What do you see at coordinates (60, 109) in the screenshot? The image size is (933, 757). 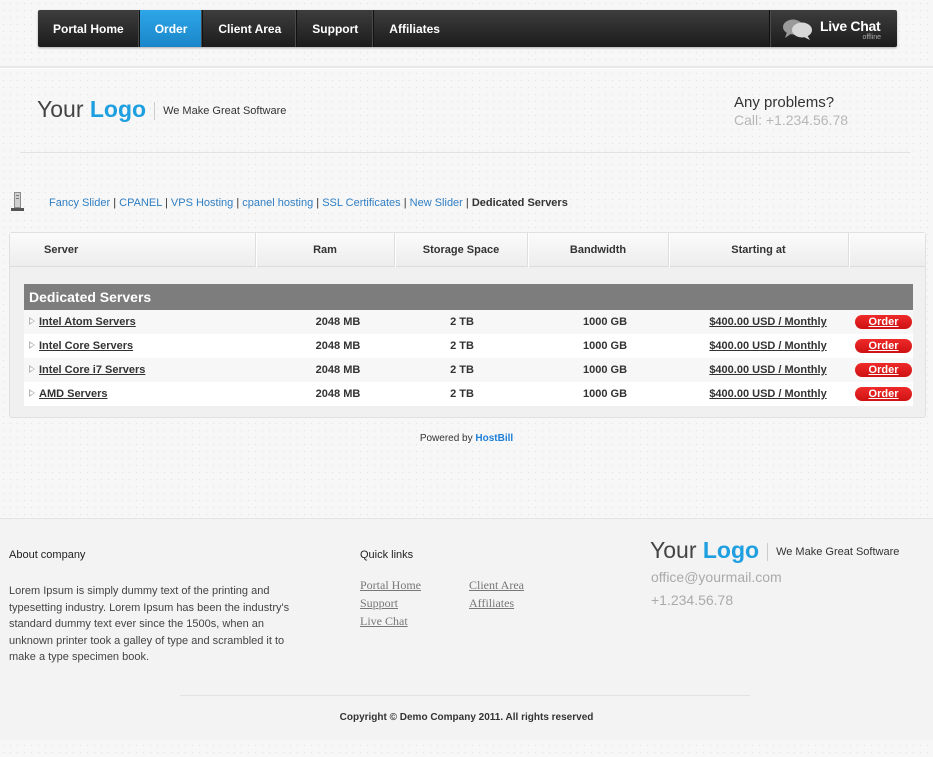 I see `logo-prefix: Your` at bounding box center [60, 109].